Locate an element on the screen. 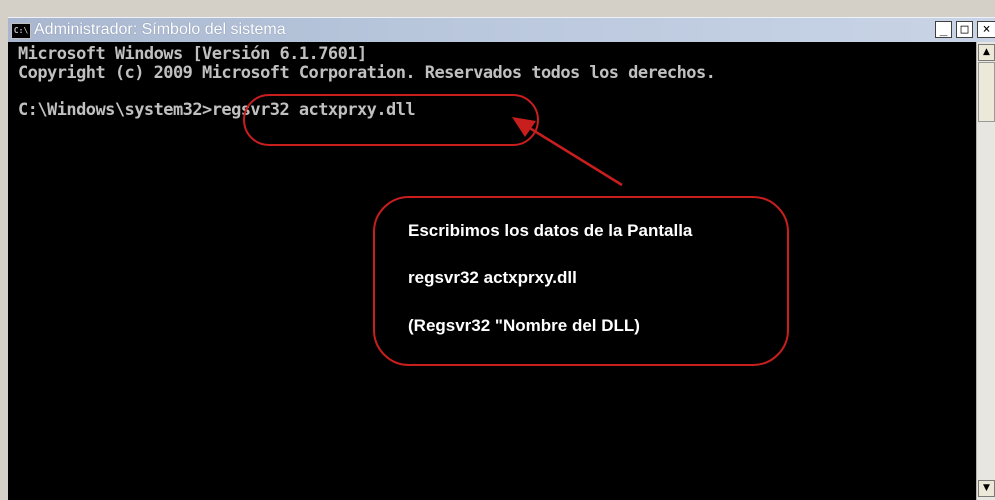 The image size is (995, 500). callout-line-syntax: (Regsvr32 "Nombre del DLL) is located at coordinates (524, 325).